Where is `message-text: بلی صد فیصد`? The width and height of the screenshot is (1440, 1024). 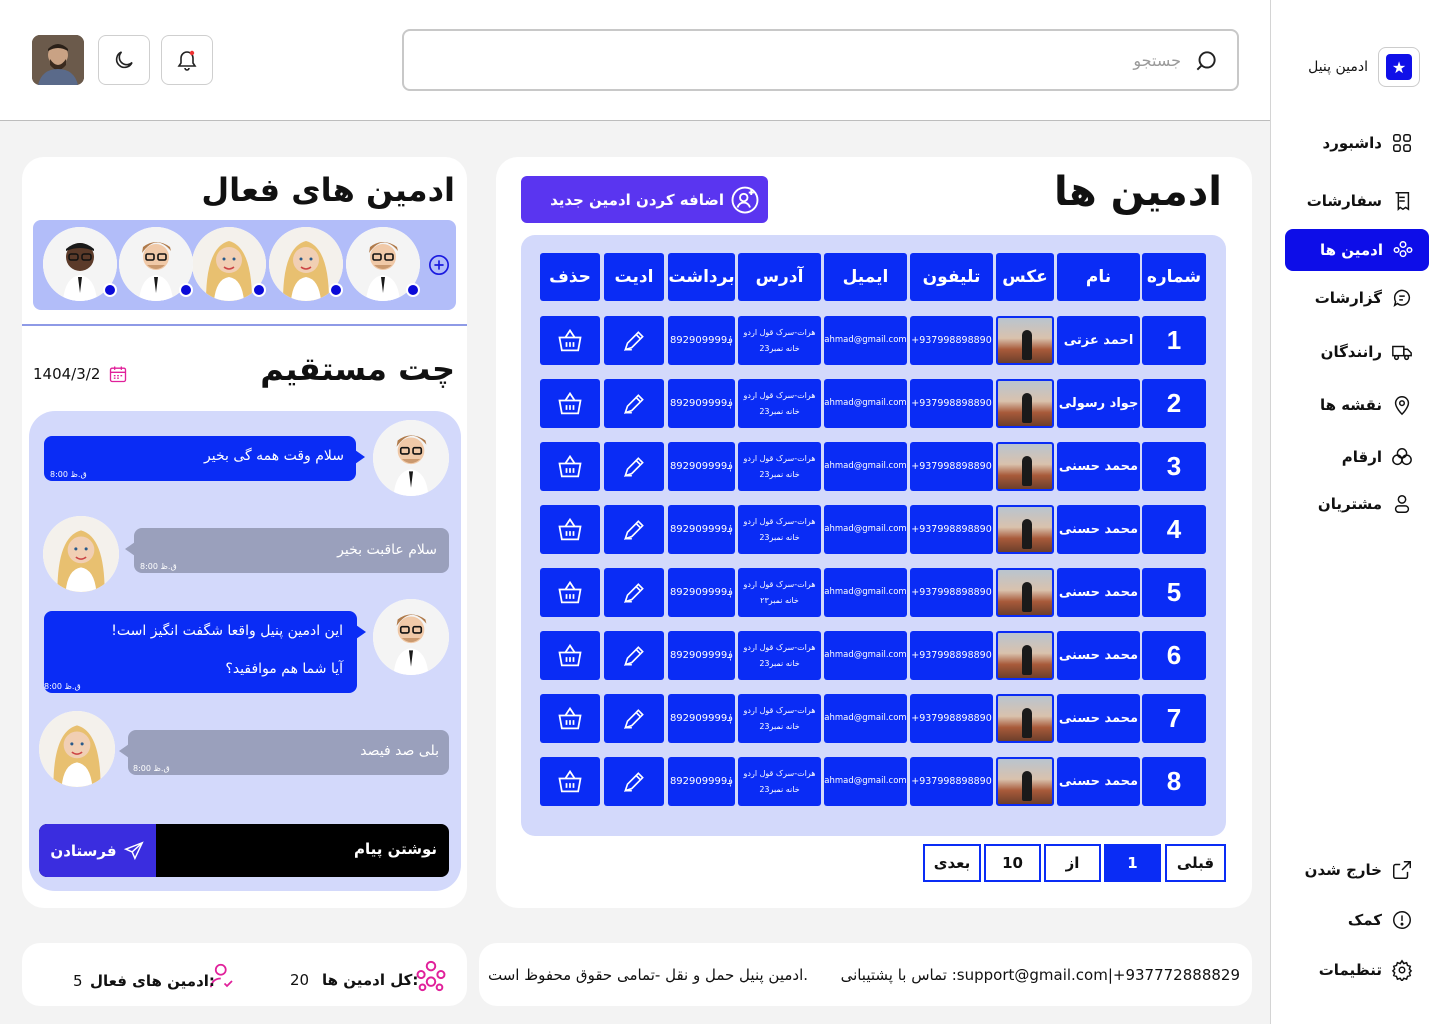 message-text: بلی صد فیصد is located at coordinates (399, 751).